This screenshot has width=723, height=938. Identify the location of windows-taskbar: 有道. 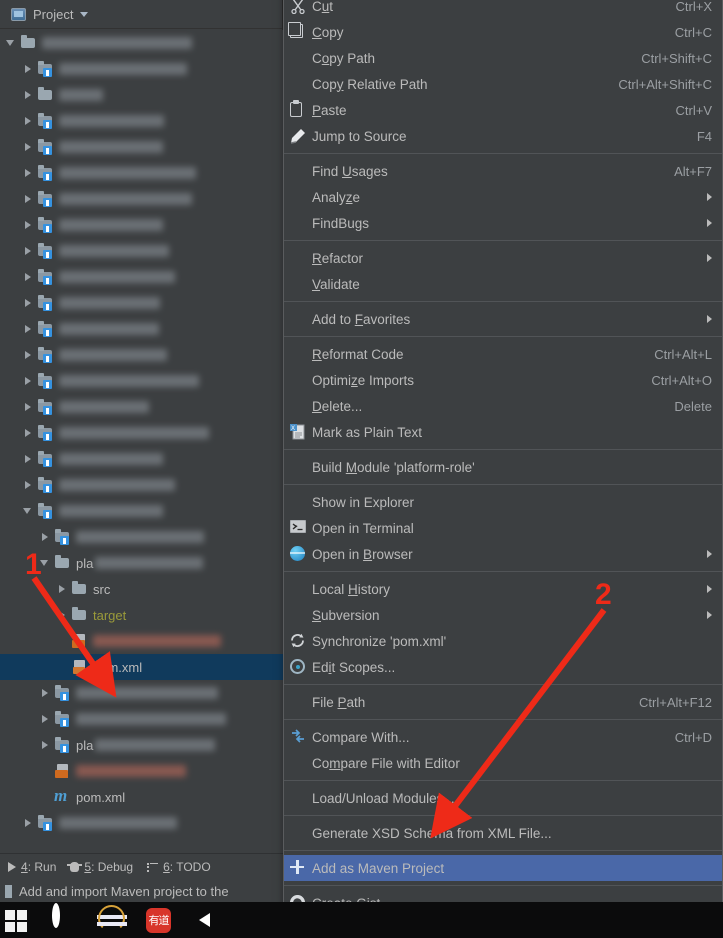
(361, 920).